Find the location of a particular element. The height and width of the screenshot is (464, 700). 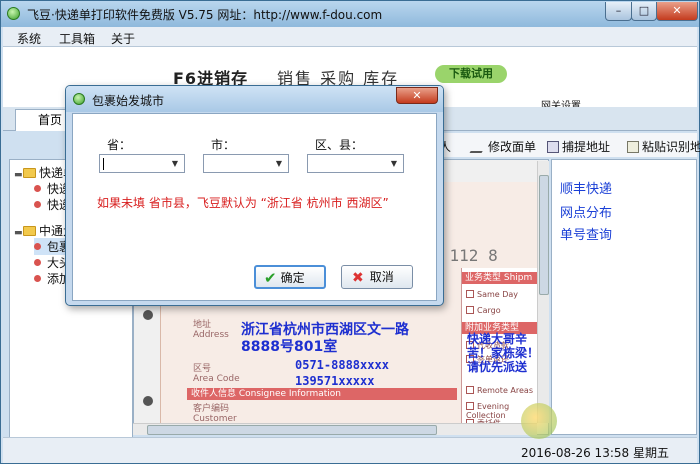

app-icon is located at coordinates (13, 13).